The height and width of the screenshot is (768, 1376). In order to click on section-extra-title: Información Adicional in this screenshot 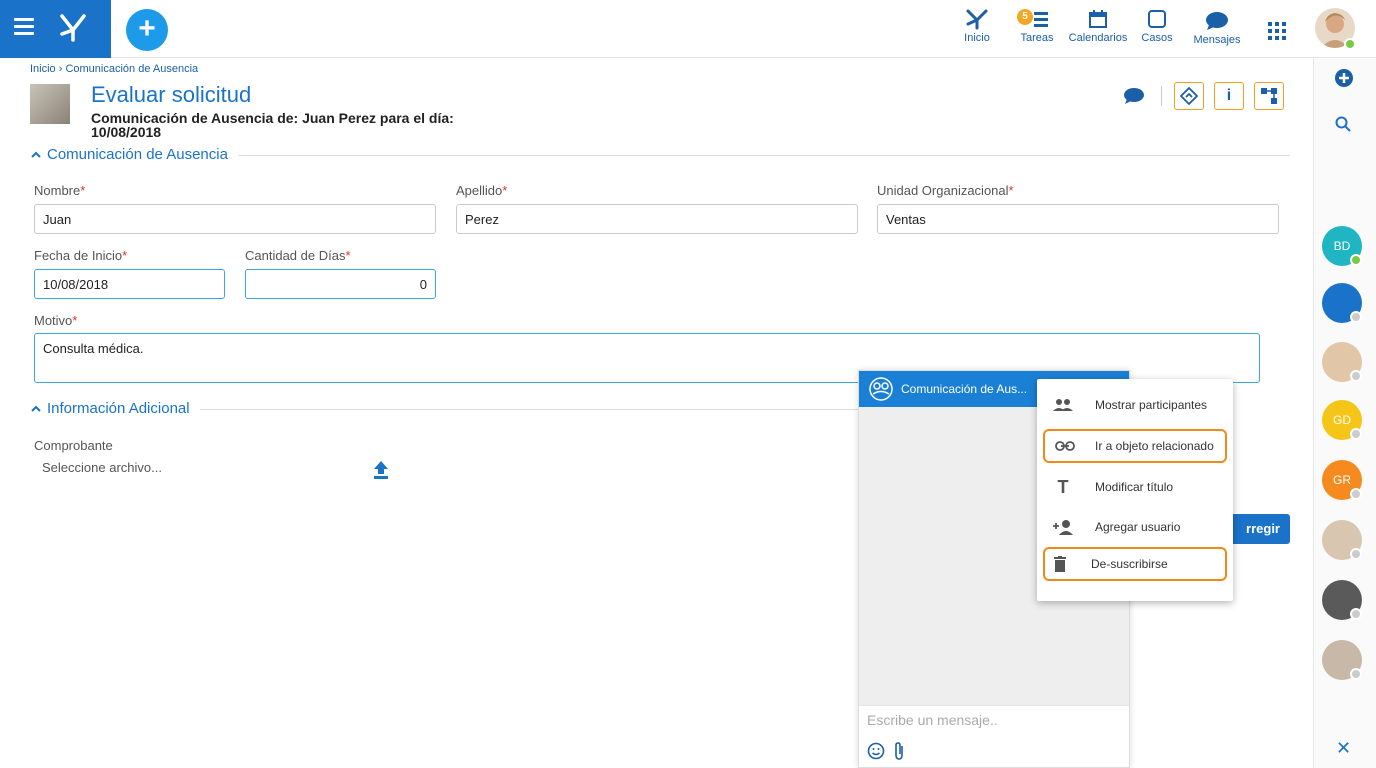, I will do `click(118, 408)`.